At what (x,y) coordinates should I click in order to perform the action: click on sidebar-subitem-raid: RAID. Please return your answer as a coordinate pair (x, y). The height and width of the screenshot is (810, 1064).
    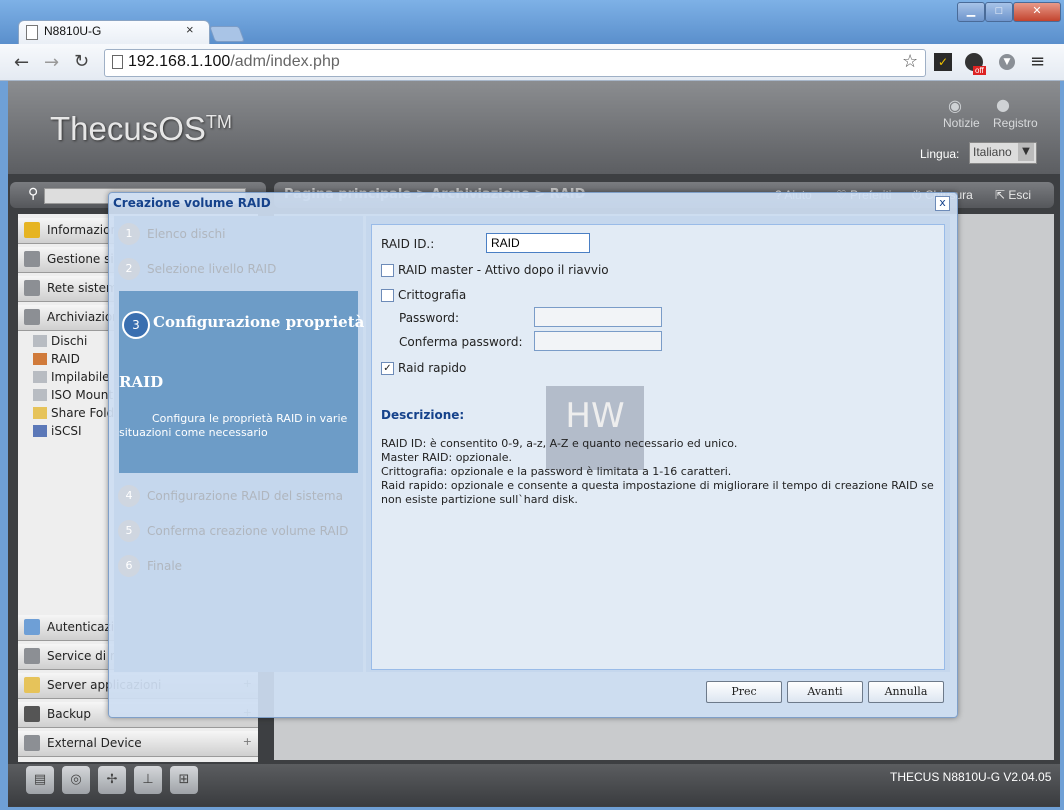
    Looking at the image, I should click on (56, 359).